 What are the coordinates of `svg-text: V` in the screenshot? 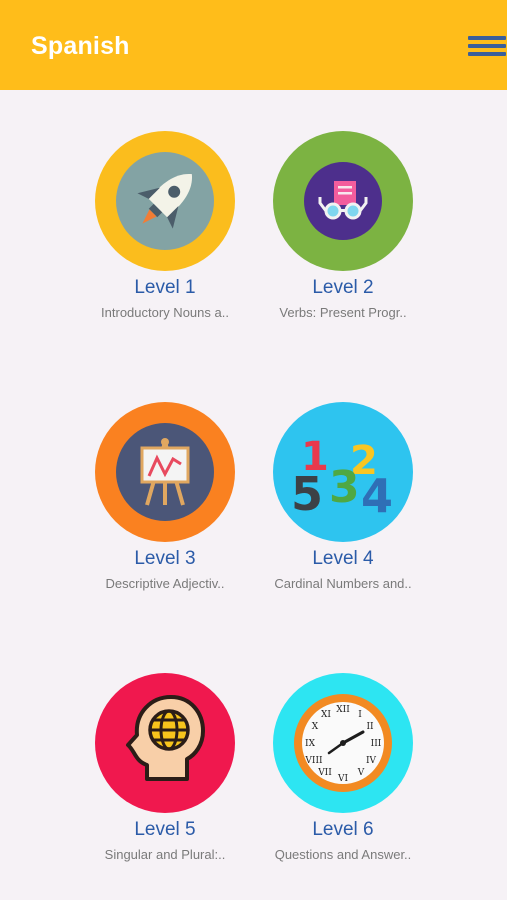 It's located at (361, 773).